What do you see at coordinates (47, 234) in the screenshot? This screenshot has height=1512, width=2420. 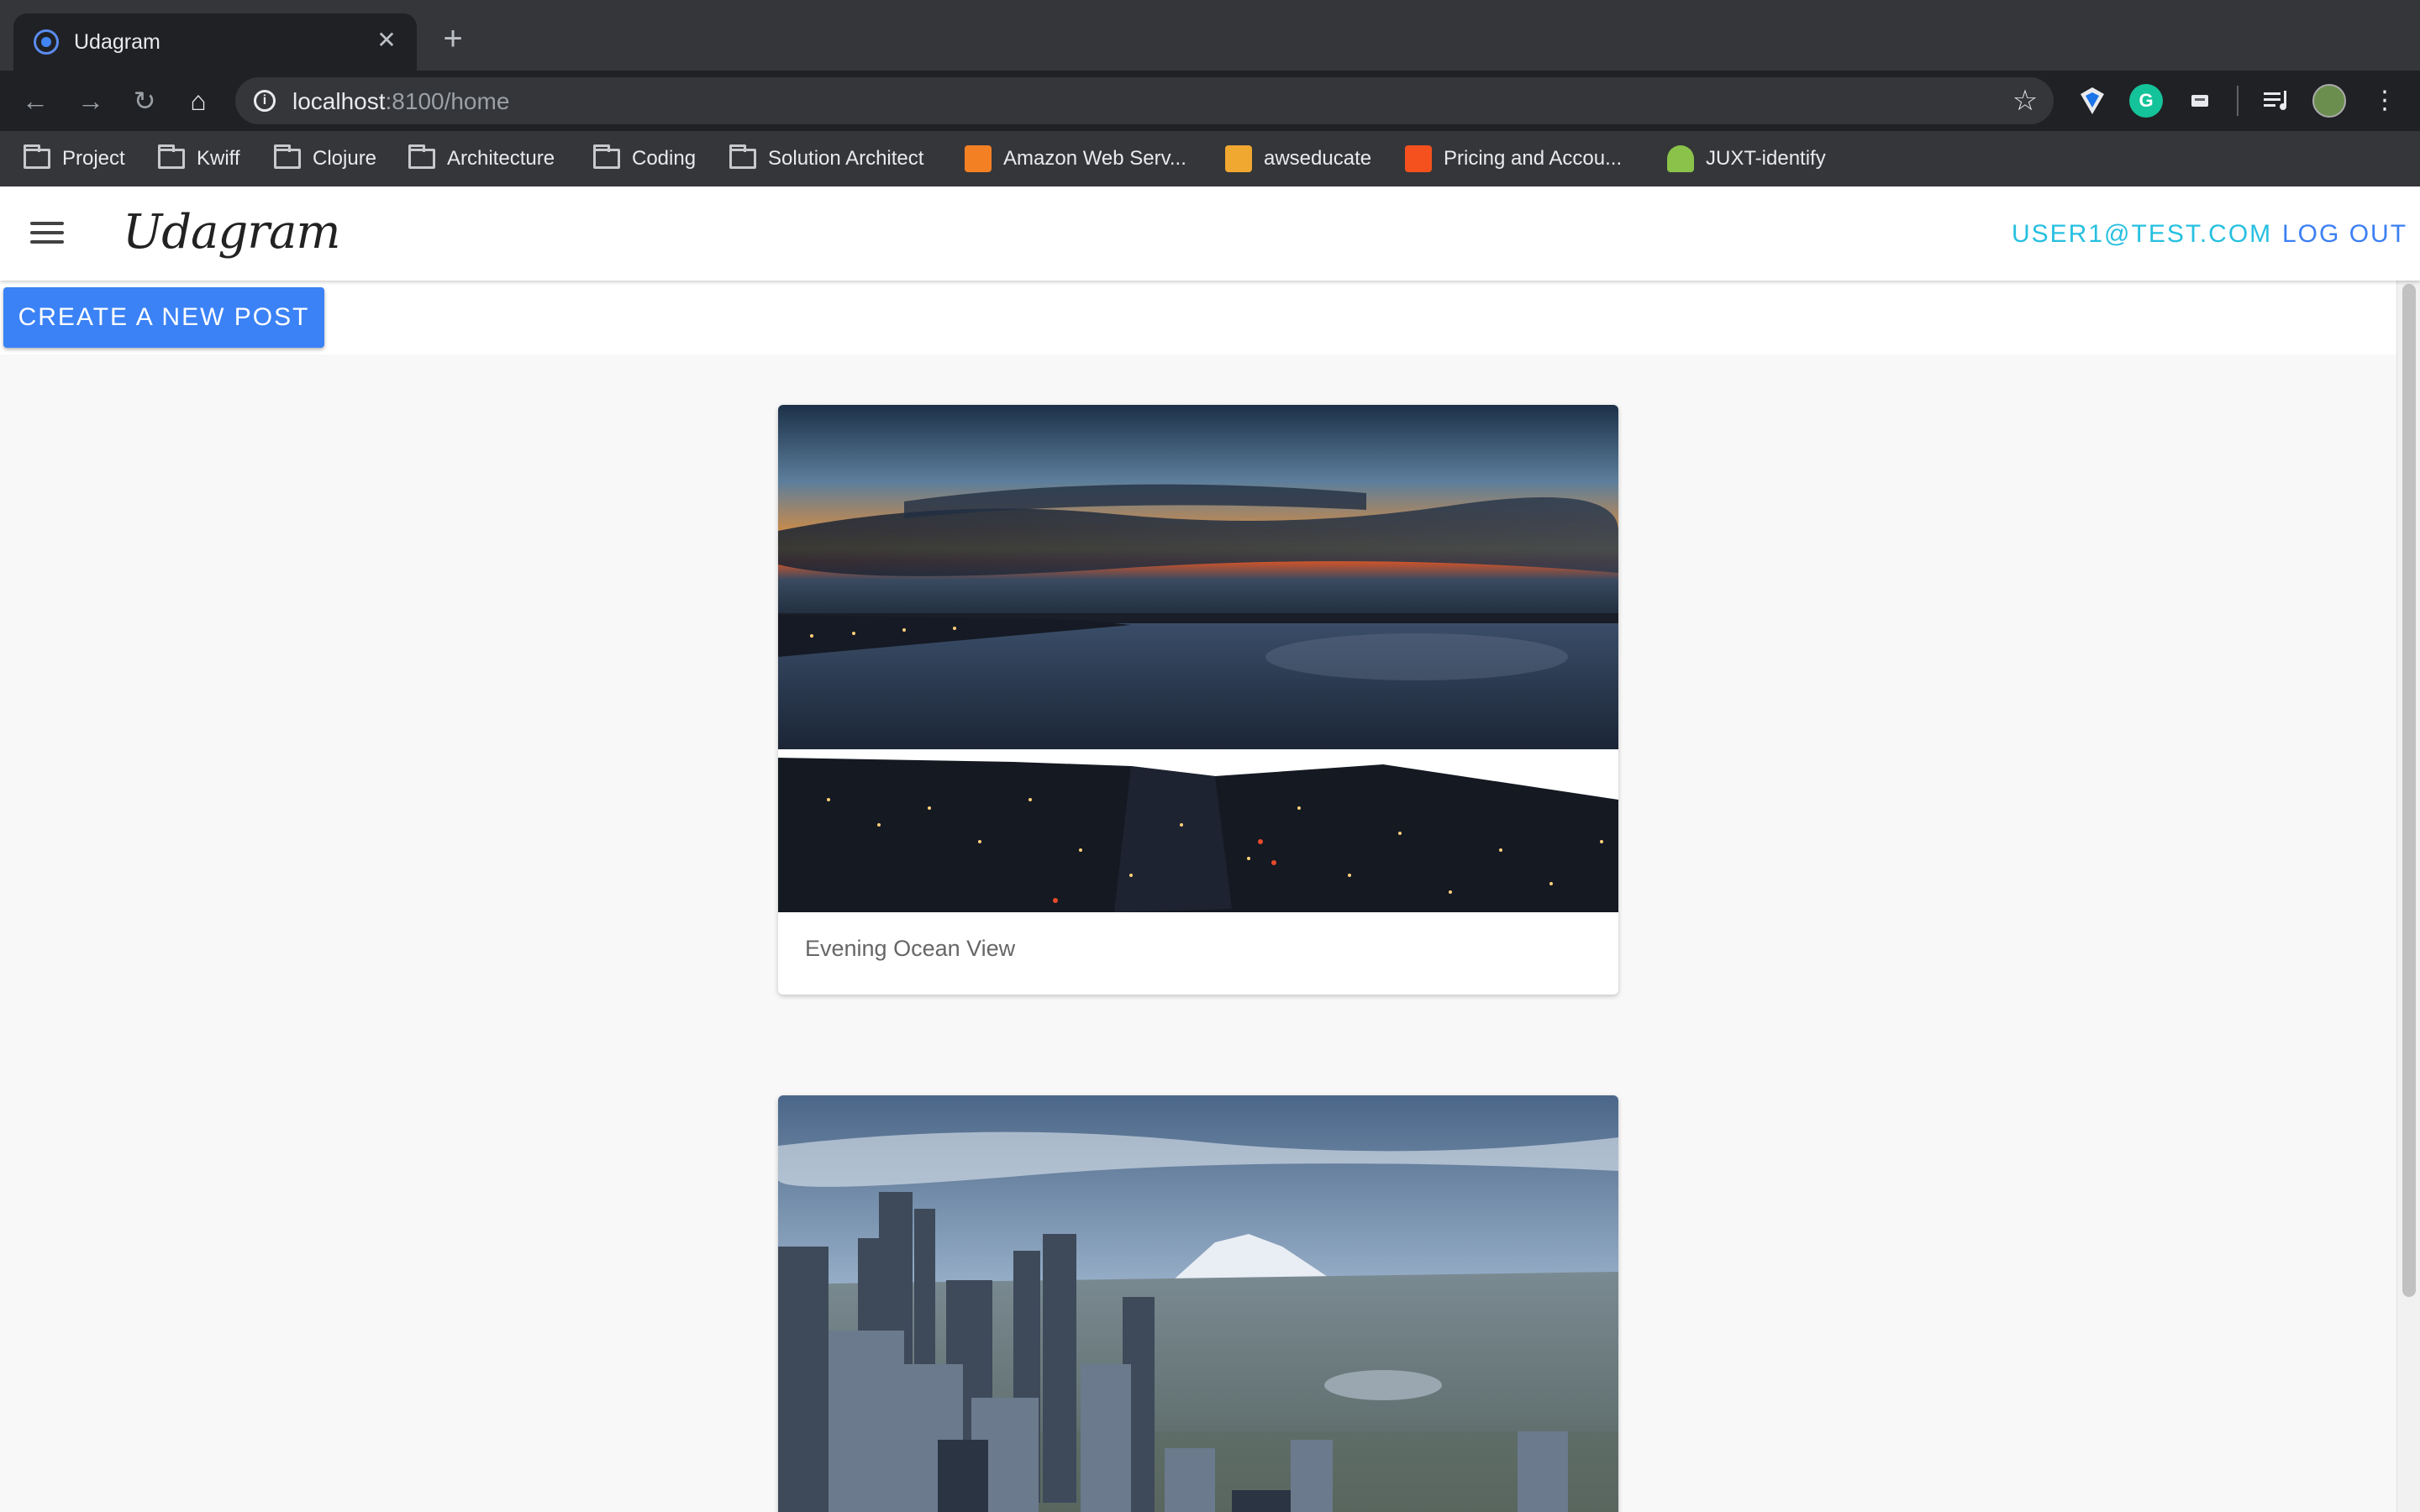 I see `hamburger-menu-icon` at bounding box center [47, 234].